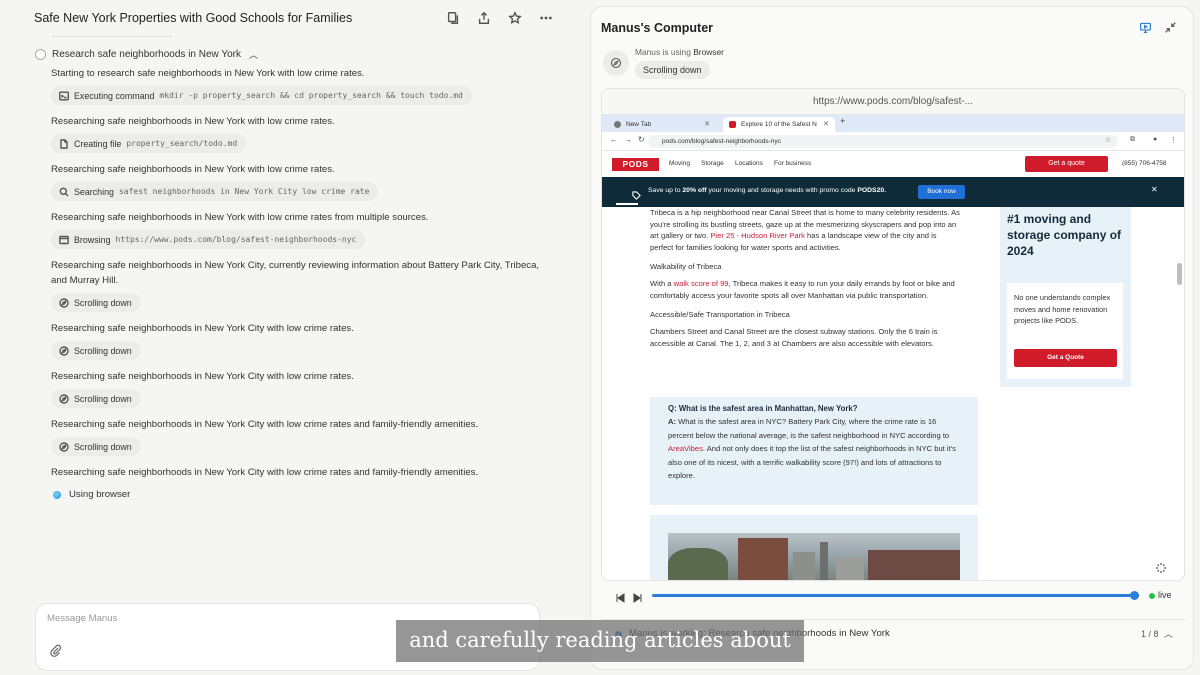 The height and width of the screenshot is (675, 1200). What do you see at coordinates (1064, 235) in the screenshot?
I see `ad-headline: #1 moving and storage company of 2024` at bounding box center [1064, 235].